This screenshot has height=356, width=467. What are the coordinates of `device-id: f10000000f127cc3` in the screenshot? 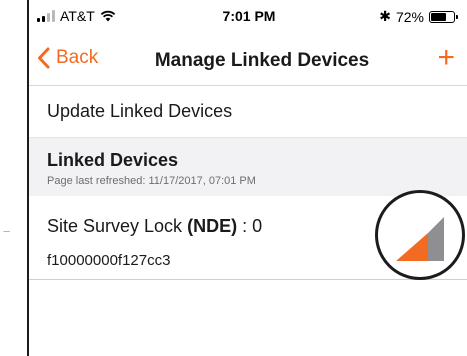 It's located at (109, 260).